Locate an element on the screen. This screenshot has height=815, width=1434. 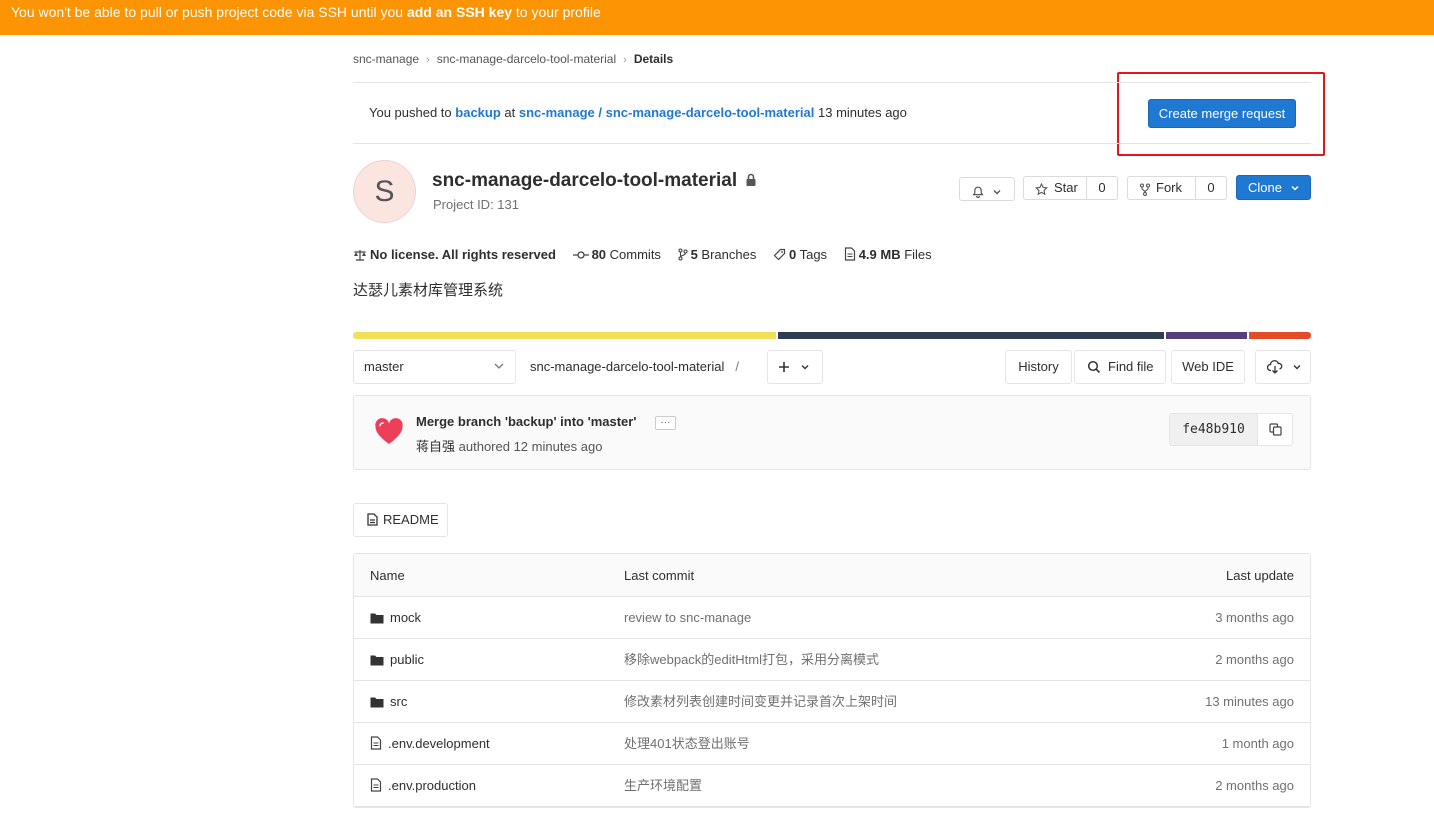
file-last-commit-link: 修改素材列表创建时间变更并记录首次上架时间 is located at coordinates (760, 702).